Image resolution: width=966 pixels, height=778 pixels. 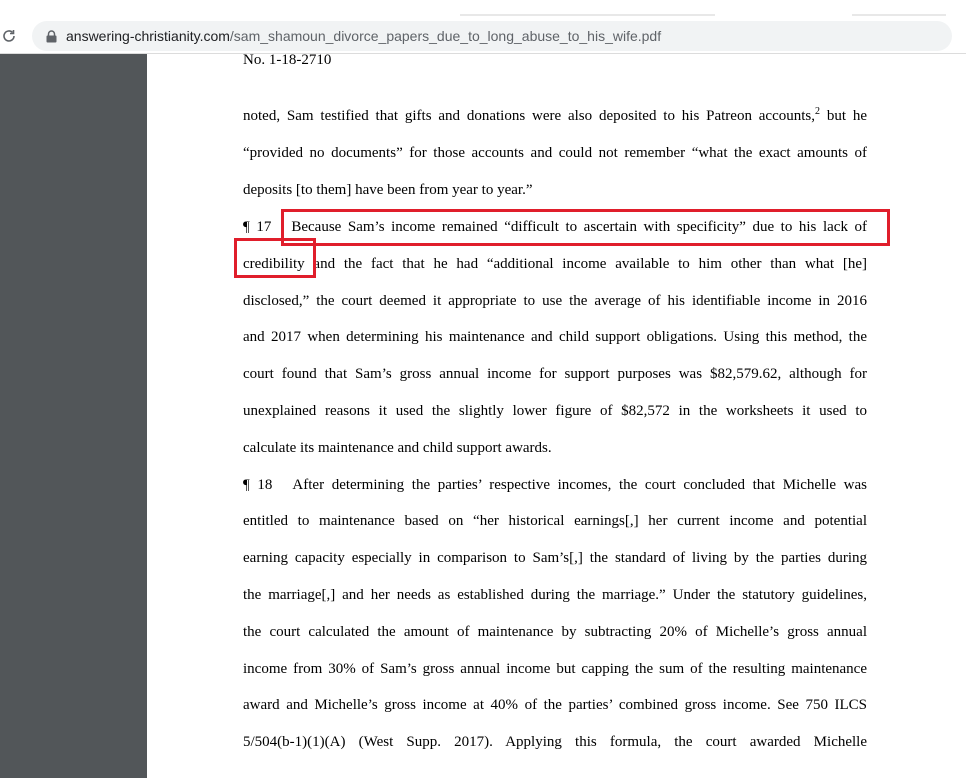 What do you see at coordinates (258, 485) in the screenshot?
I see `paragraph-mark: ¶ 18` at bounding box center [258, 485].